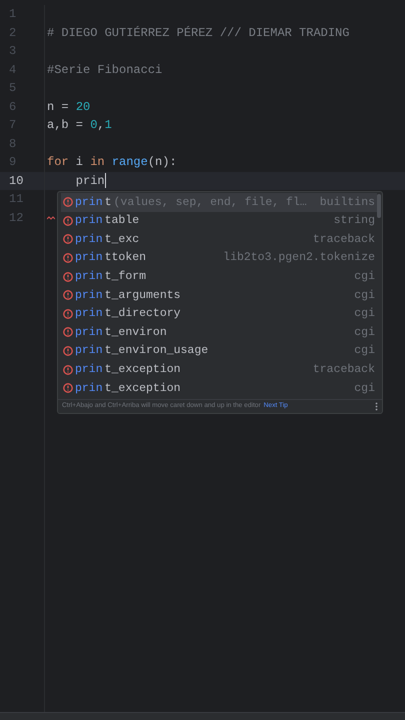  I want to click on code-line: a,b = 0,1, so click(79, 125).